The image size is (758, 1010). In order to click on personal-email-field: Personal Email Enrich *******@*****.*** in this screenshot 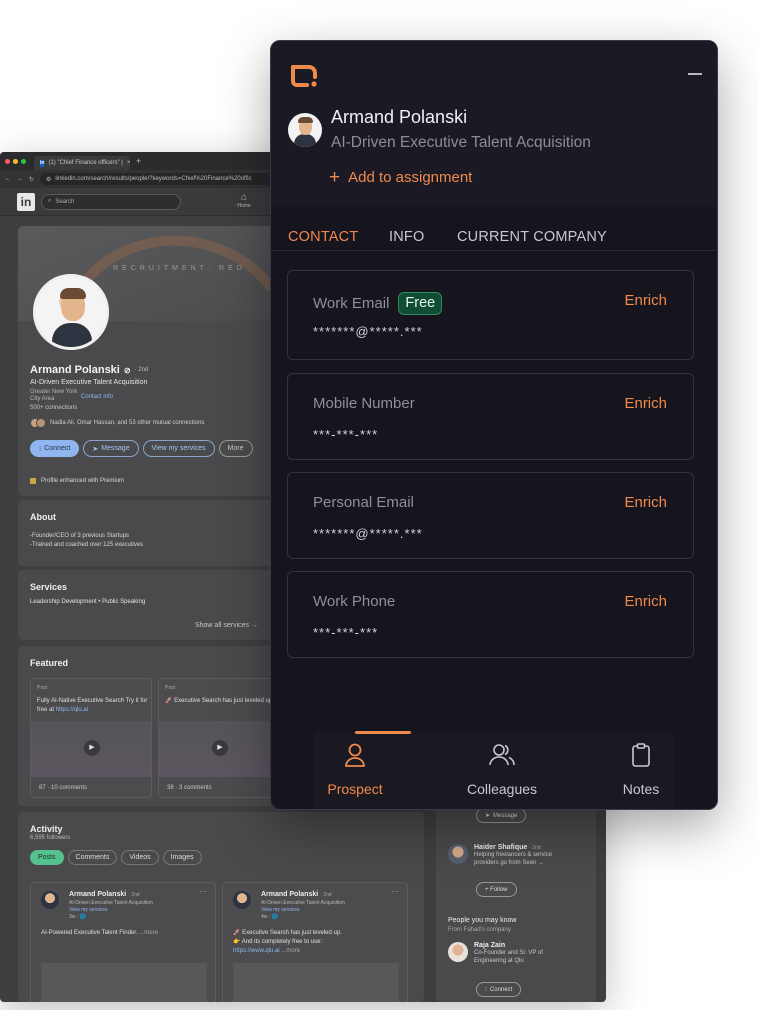, I will do `click(490, 515)`.